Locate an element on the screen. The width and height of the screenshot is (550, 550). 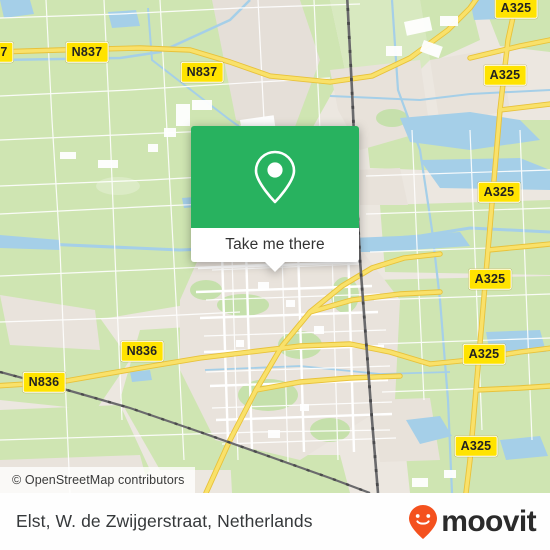
attribution-bar: © OpenStreetMap contributors is located at coordinates (97, 480).